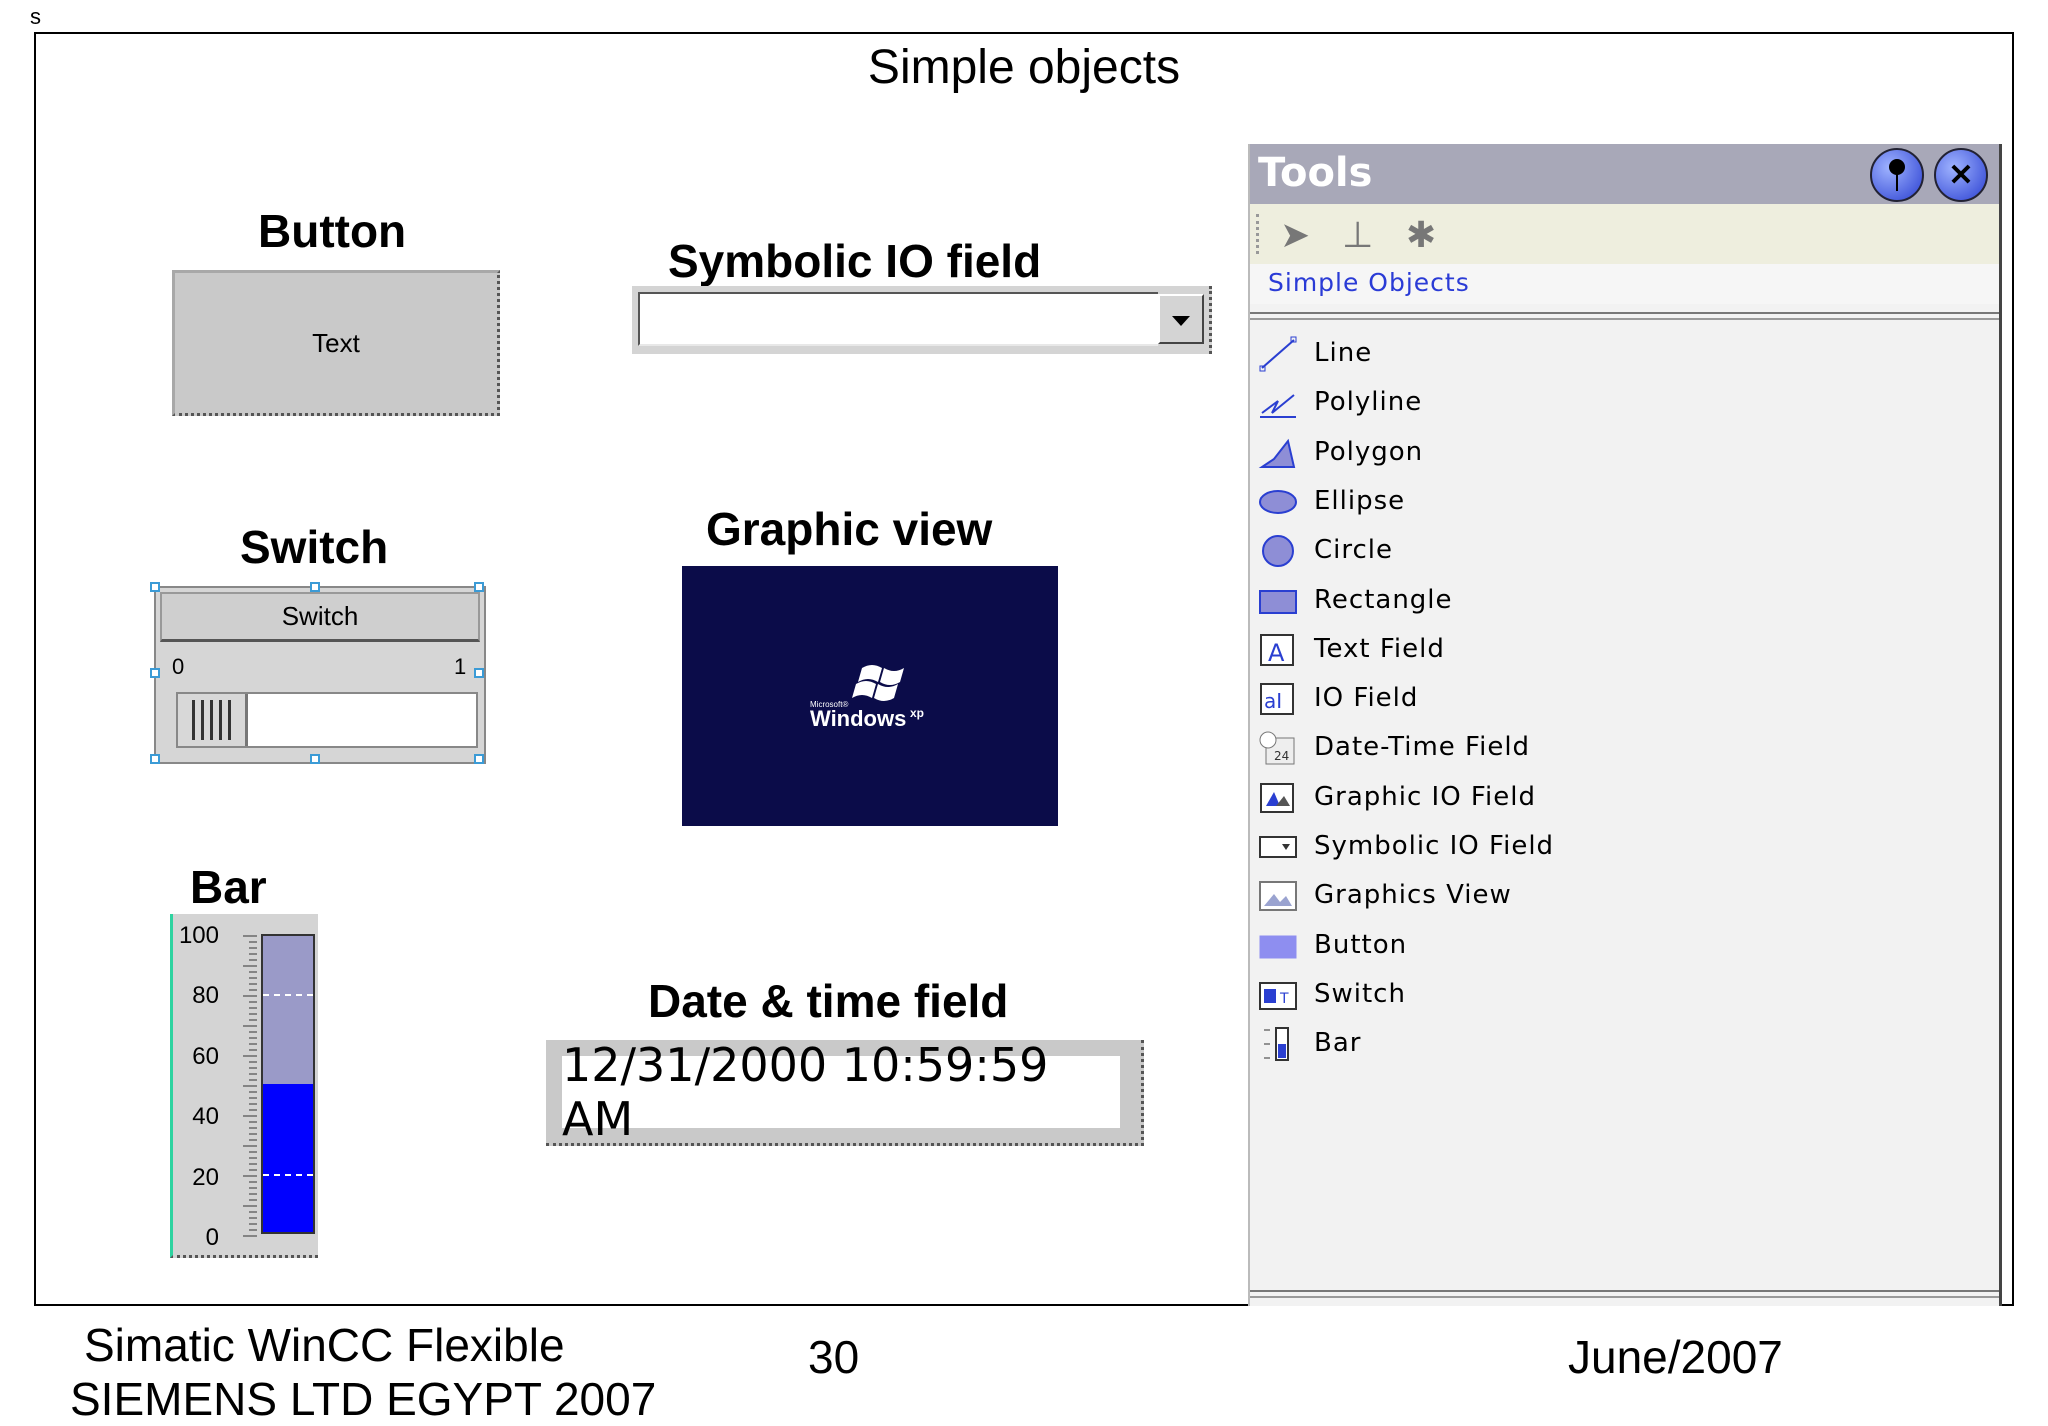  I want to click on symbolic-io-heading: Symbolic IO field, so click(855, 261).